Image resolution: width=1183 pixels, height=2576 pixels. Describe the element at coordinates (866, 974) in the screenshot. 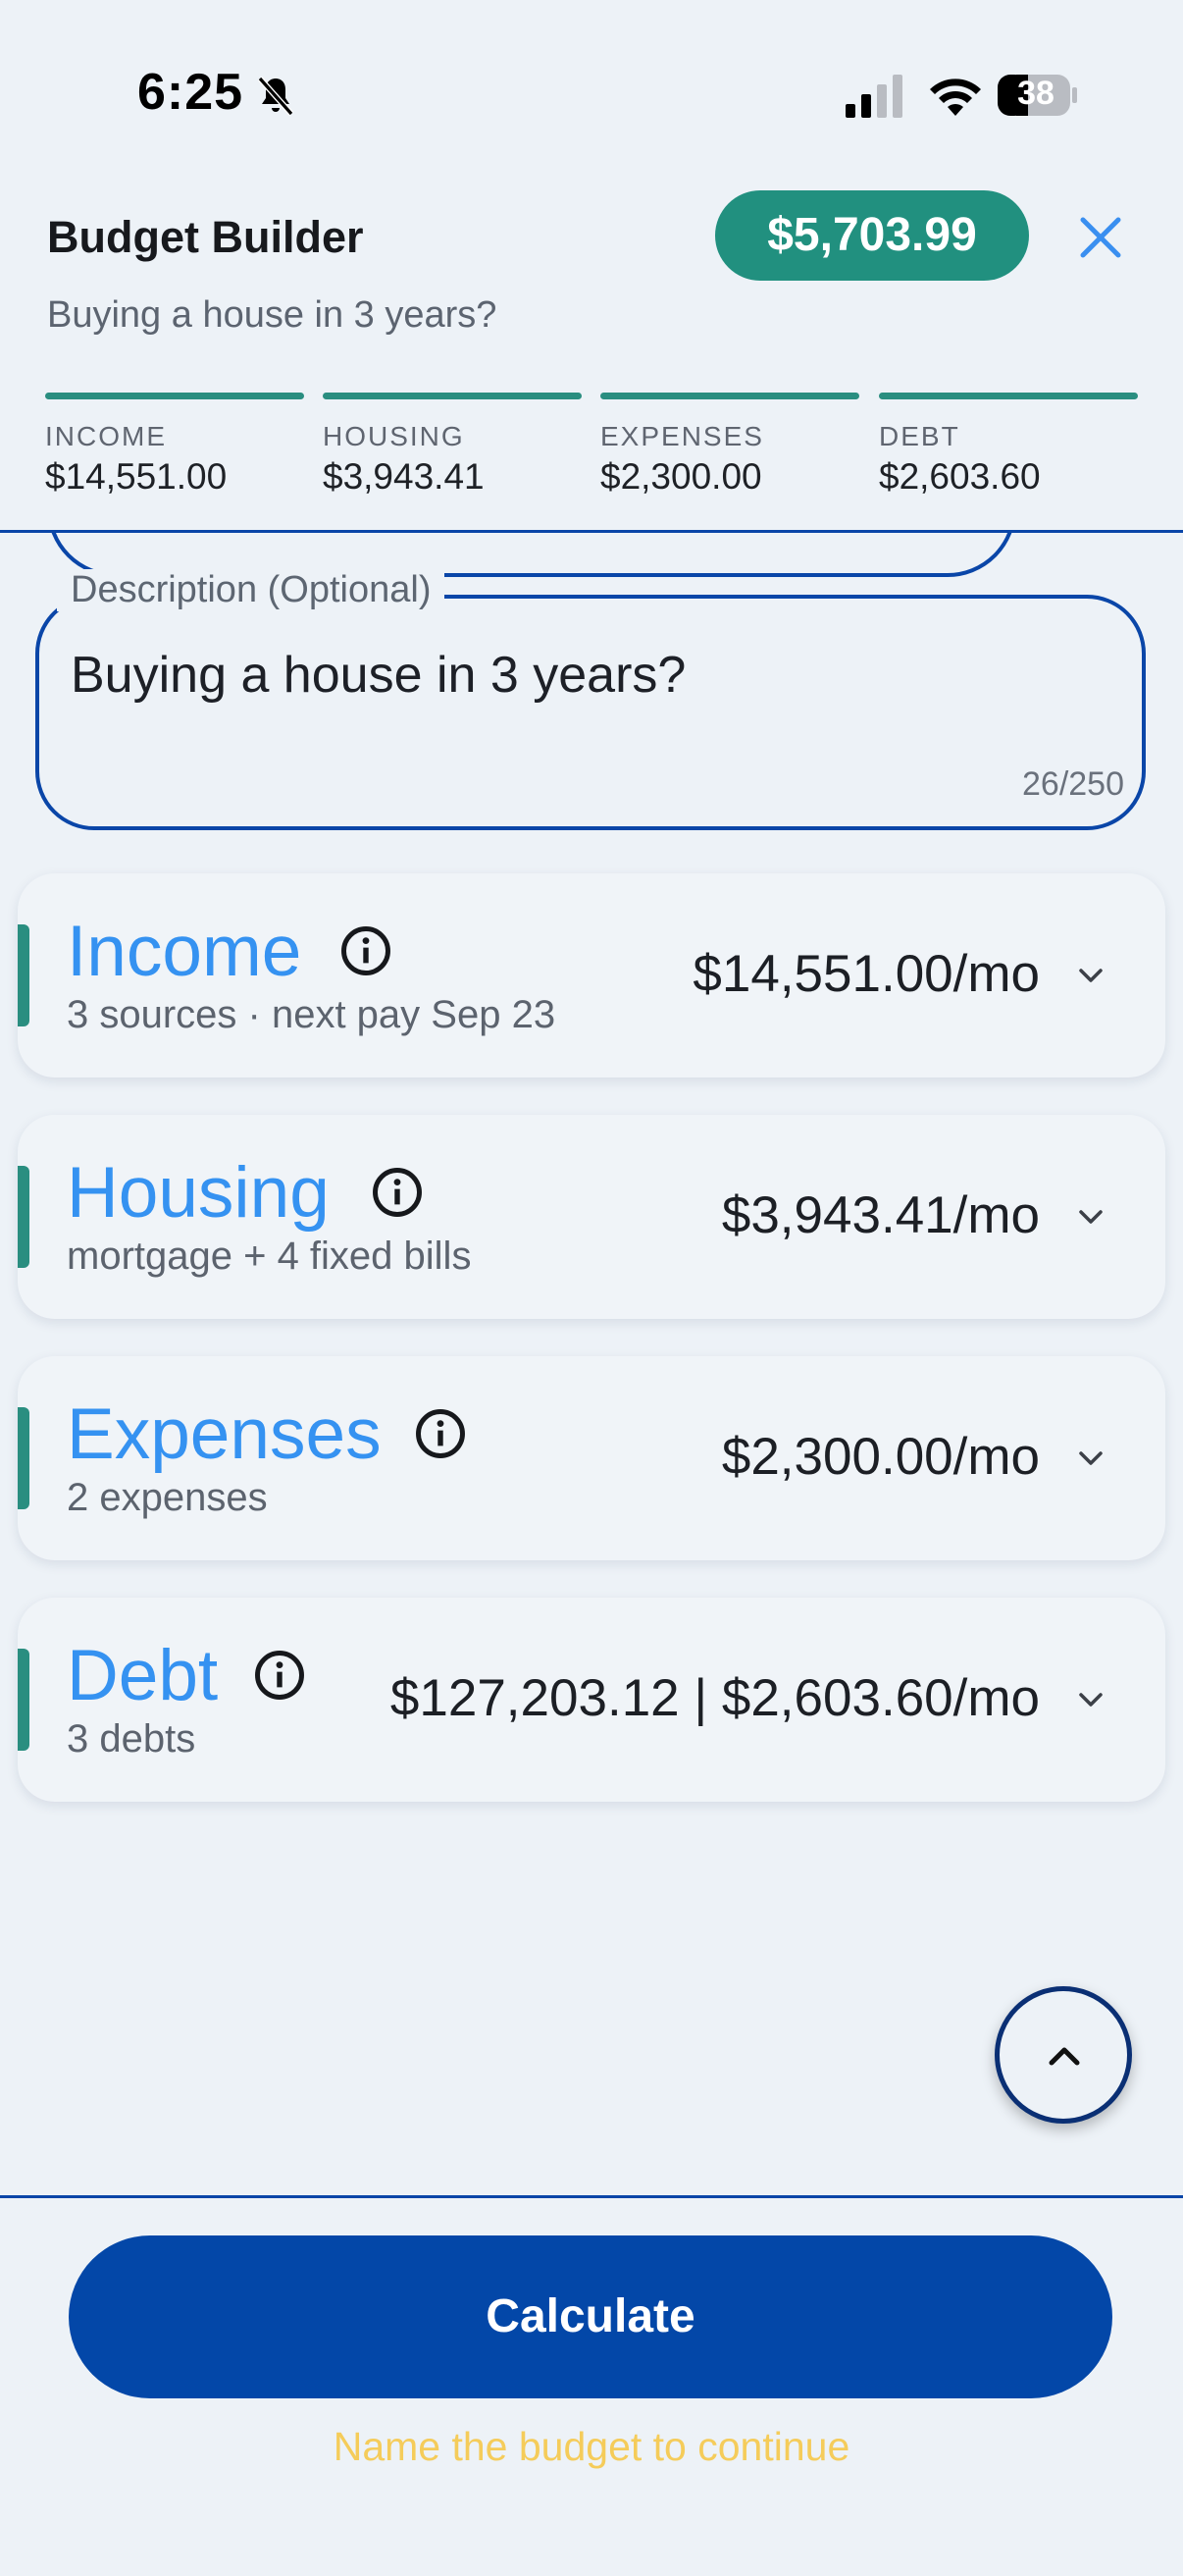

I see `section-amount: $14,551.00/mo` at that location.